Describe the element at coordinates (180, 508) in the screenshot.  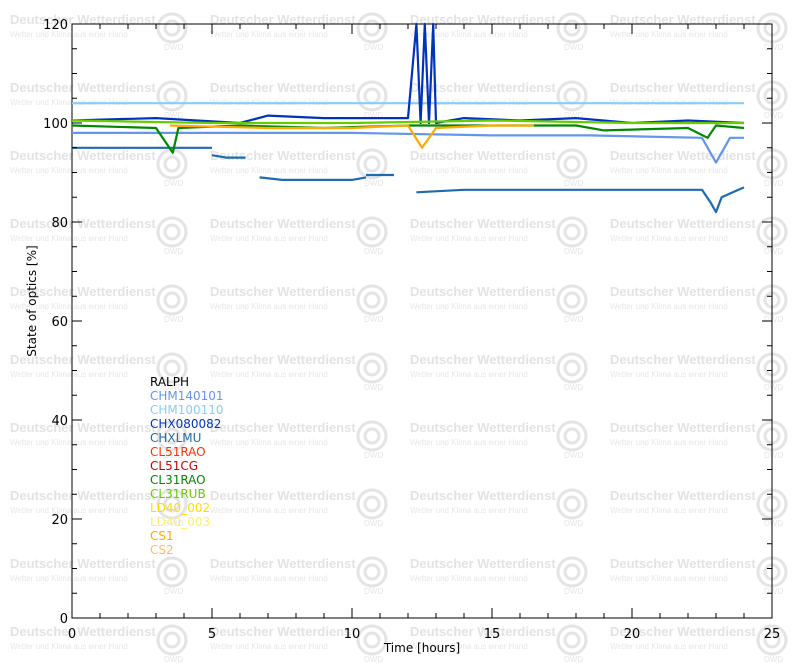
I see `legend-entry-ld40_002: LD40_002` at that location.